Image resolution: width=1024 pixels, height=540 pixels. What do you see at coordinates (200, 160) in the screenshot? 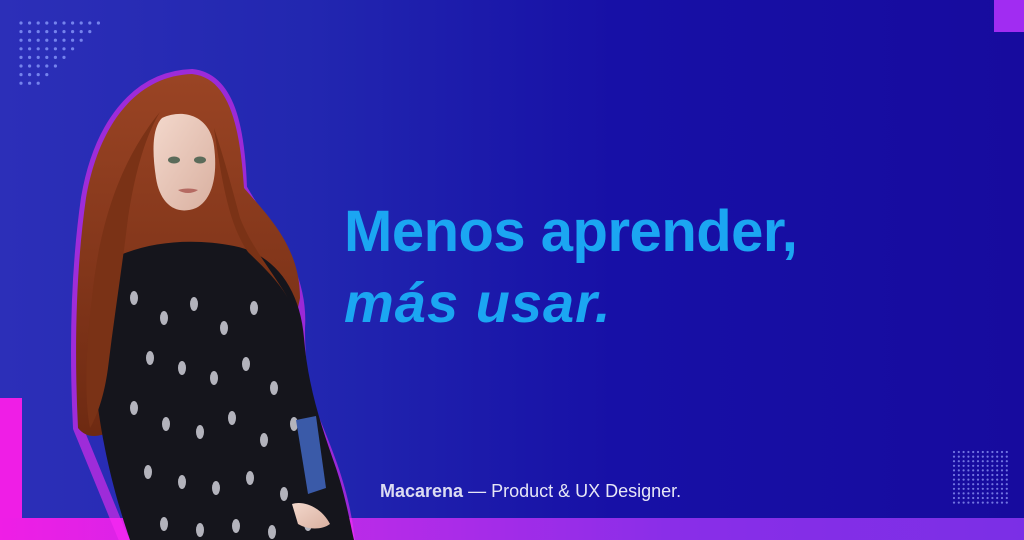
I see `right-eye` at bounding box center [200, 160].